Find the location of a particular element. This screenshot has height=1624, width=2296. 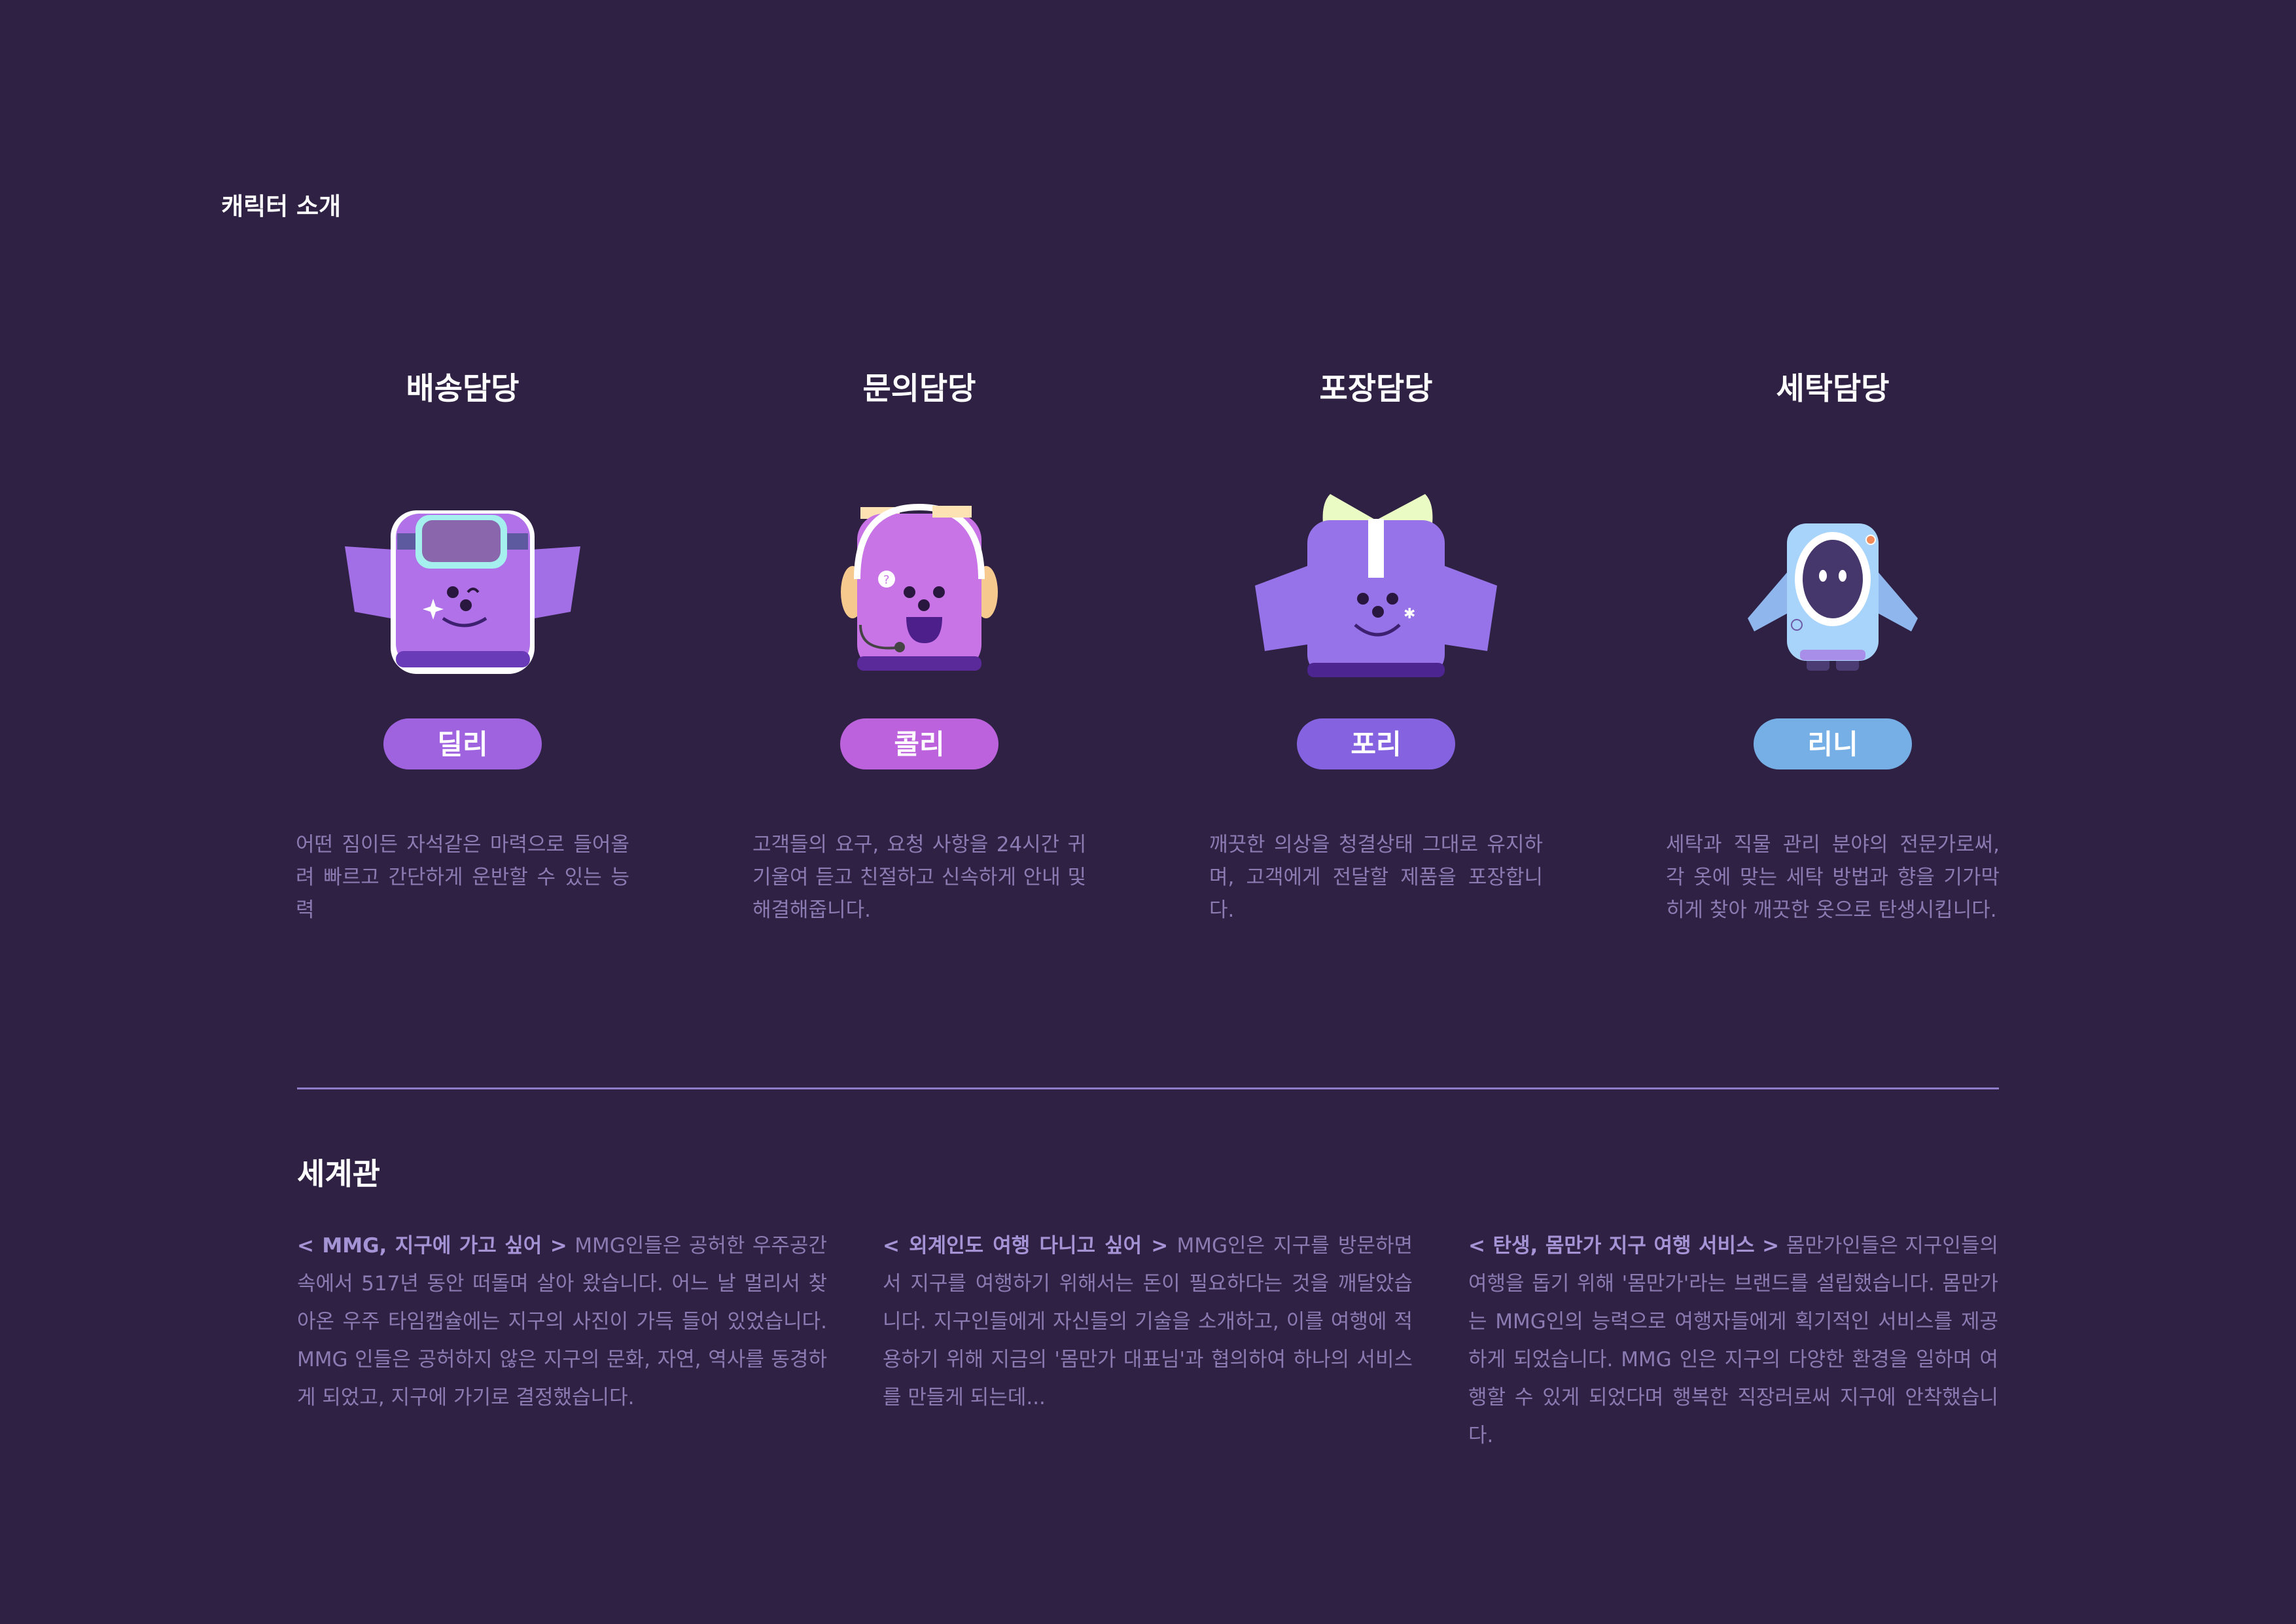

character-name-button: 리니 is located at coordinates (1833, 743).